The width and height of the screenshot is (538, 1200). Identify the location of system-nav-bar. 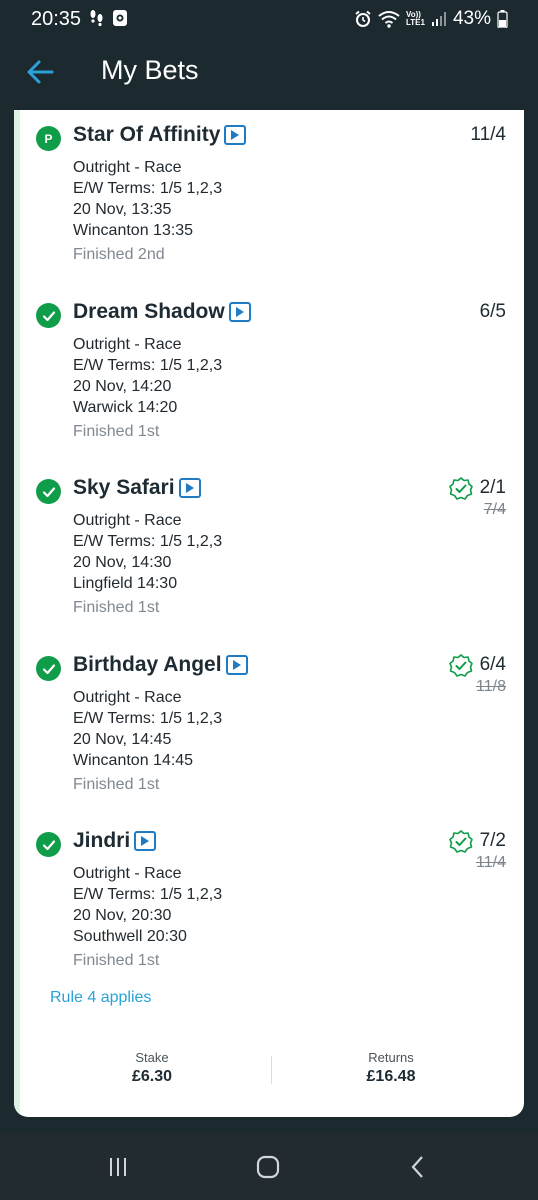
(269, 1166).